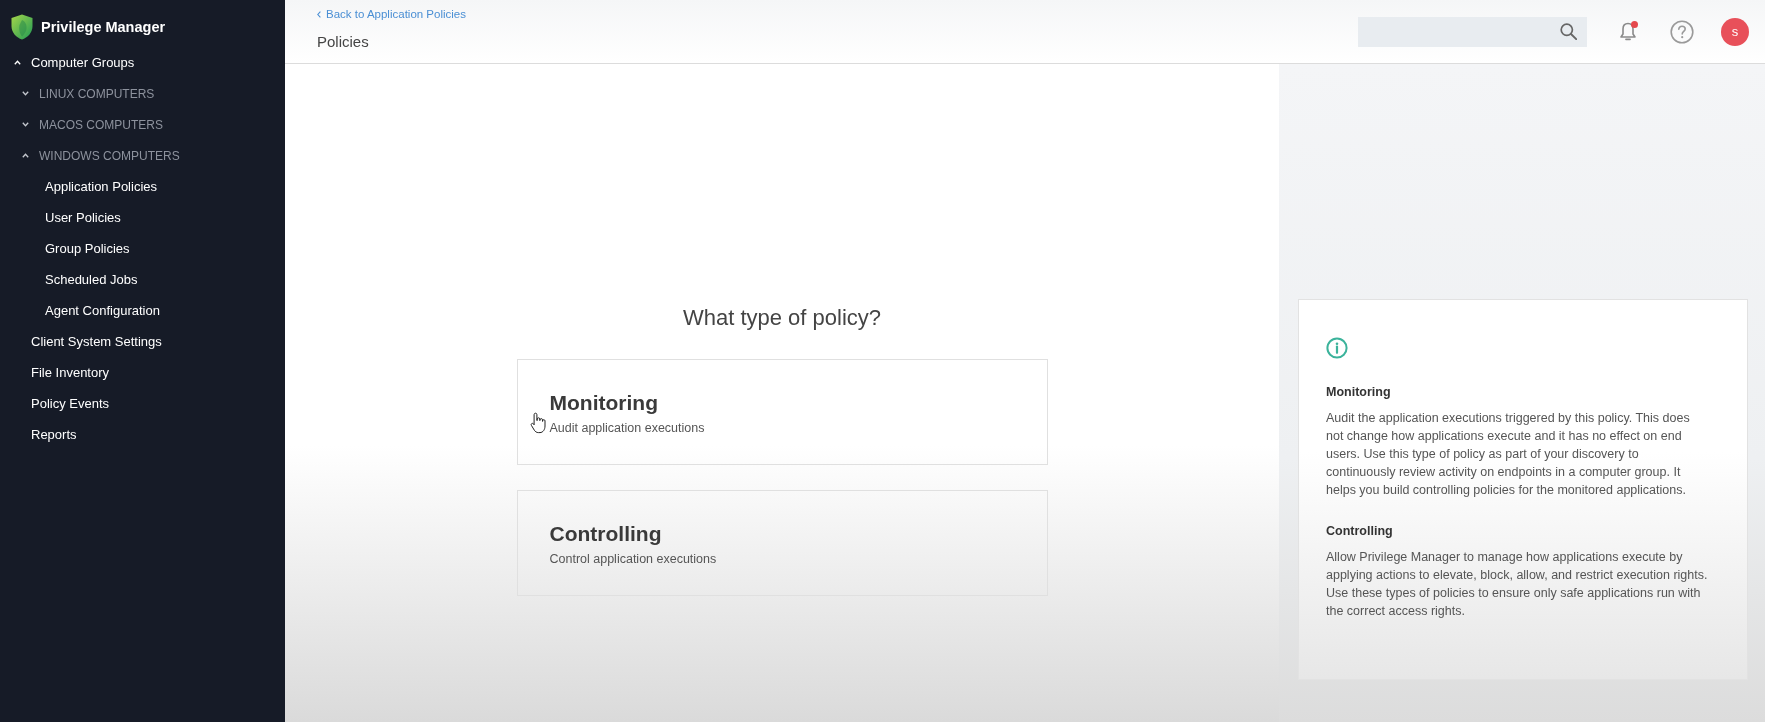  What do you see at coordinates (142, 341) in the screenshot?
I see `sidebar-item: Client System Settings` at bounding box center [142, 341].